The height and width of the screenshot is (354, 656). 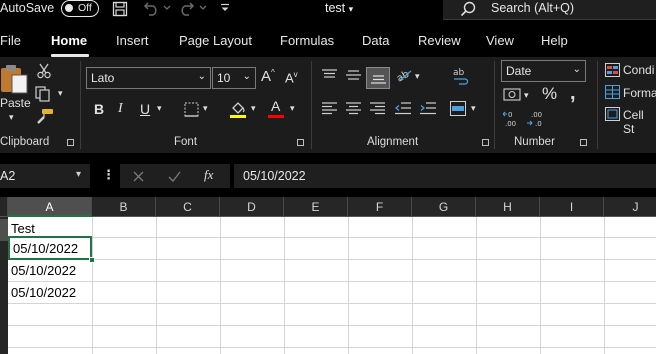 What do you see at coordinates (4, 230) in the screenshot?
I see `selected-row-header` at bounding box center [4, 230].